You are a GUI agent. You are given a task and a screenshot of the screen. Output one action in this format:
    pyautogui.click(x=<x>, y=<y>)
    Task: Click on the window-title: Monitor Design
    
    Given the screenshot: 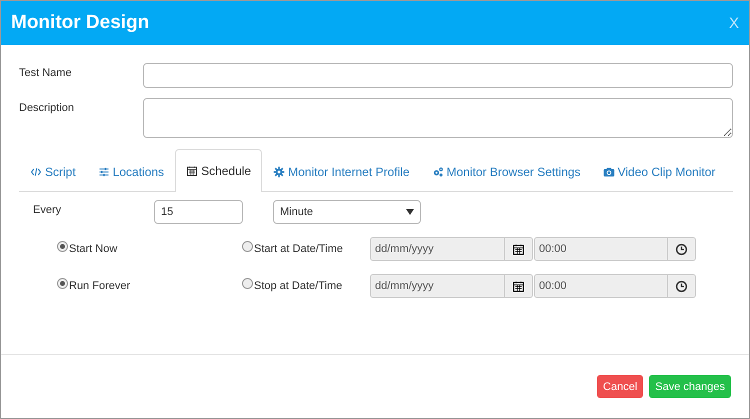 What is the action you would take?
    pyautogui.click(x=80, y=23)
    